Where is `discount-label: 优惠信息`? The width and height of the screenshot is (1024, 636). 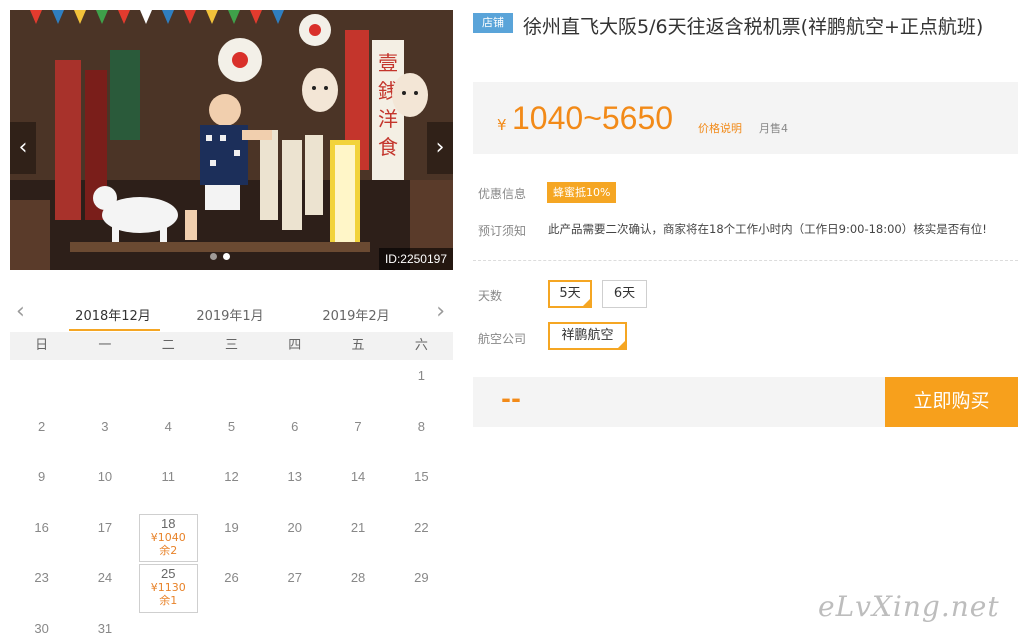
discount-label: 优惠信息 is located at coordinates (502, 194).